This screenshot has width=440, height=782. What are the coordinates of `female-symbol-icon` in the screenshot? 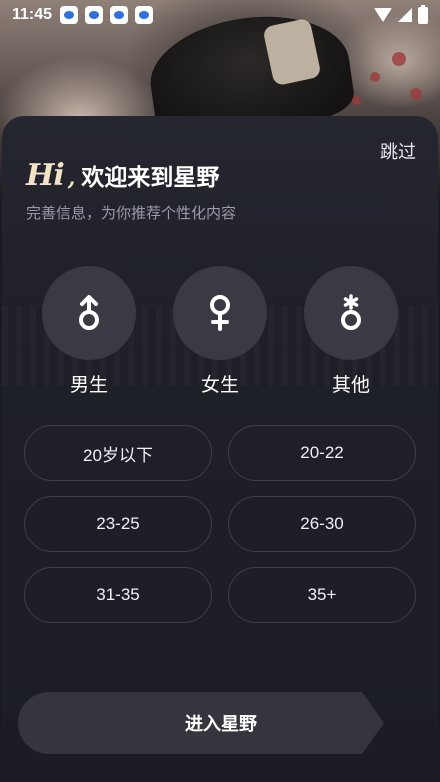 It's located at (220, 313).